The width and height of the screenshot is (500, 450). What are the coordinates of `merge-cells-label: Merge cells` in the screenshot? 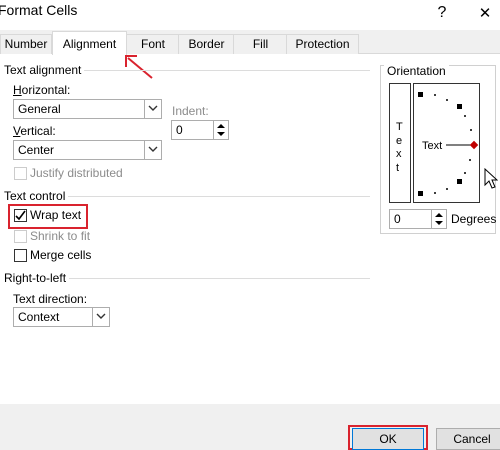 It's located at (61, 255).